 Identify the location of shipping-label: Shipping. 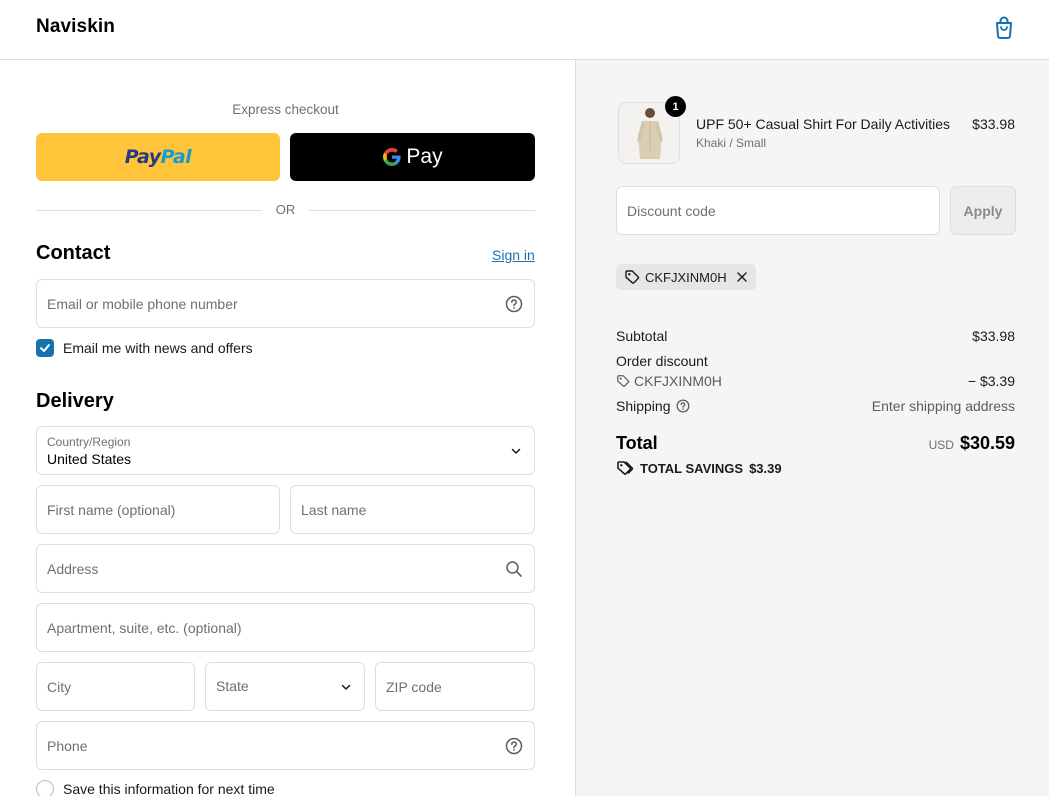
(643, 406).